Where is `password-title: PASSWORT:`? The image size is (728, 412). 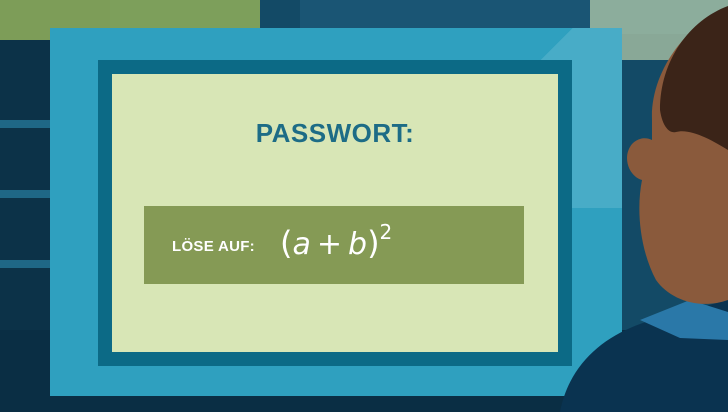 password-title: PASSWORT: is located at coordinates (335, 133).